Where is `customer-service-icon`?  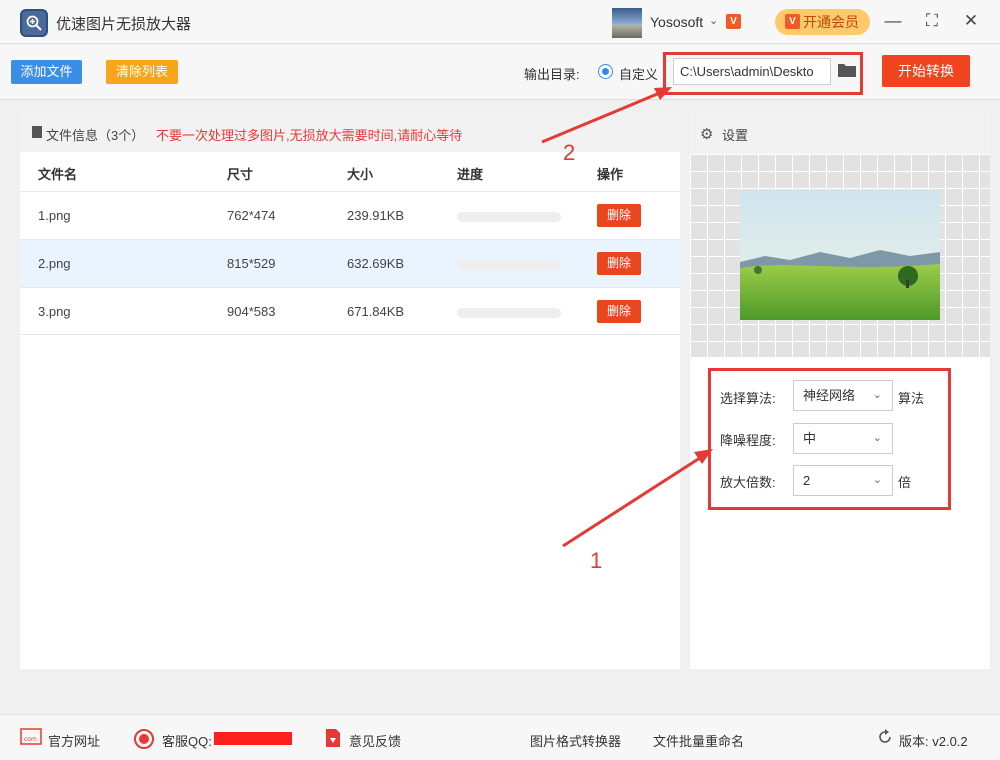
customer-service-icon is located at coordinates (144, 740).